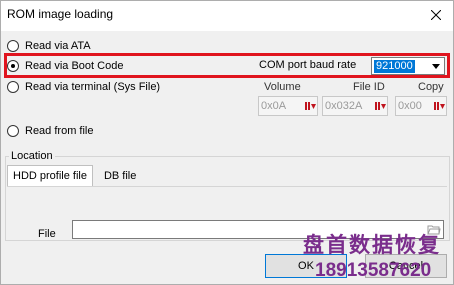 The width and height of the screenshot is (454, 285). What do you see at coordinates (93, 87) in the screenshot?
I see `option-label: Read via terminal (Sys File)` at bounding box center [93, 87].